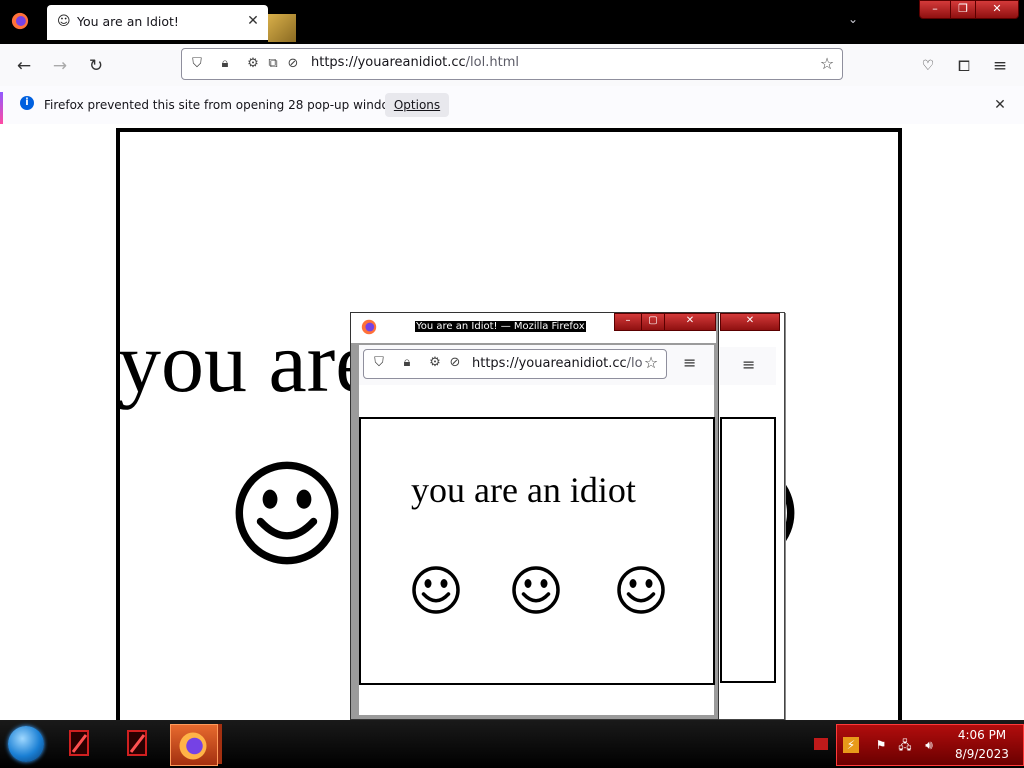  I want to click on popup-blocked-icon: ⧉, so click(273, 64).